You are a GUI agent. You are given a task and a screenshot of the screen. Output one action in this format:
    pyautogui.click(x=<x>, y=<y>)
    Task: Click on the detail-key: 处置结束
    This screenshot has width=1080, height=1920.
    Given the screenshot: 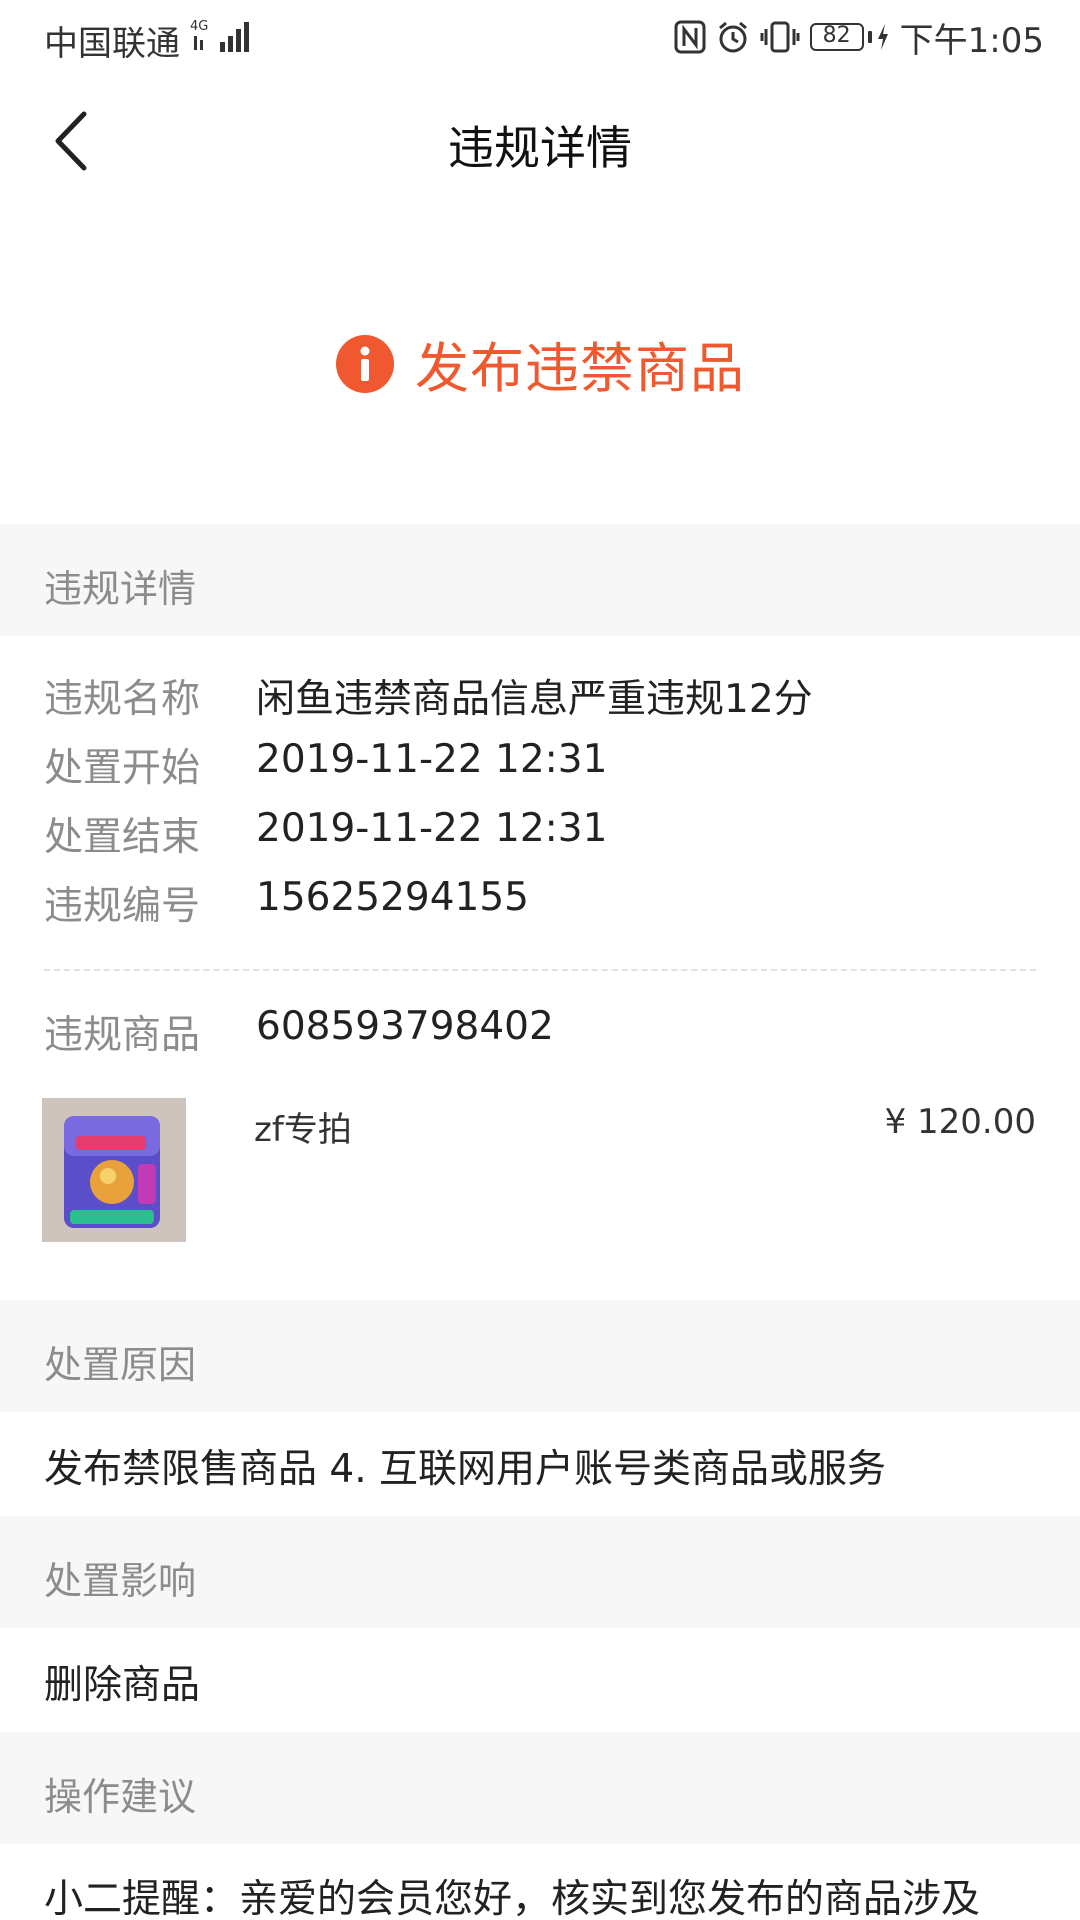 What is the action you would take?
    pyautogui.click(x=122, y=837)
    